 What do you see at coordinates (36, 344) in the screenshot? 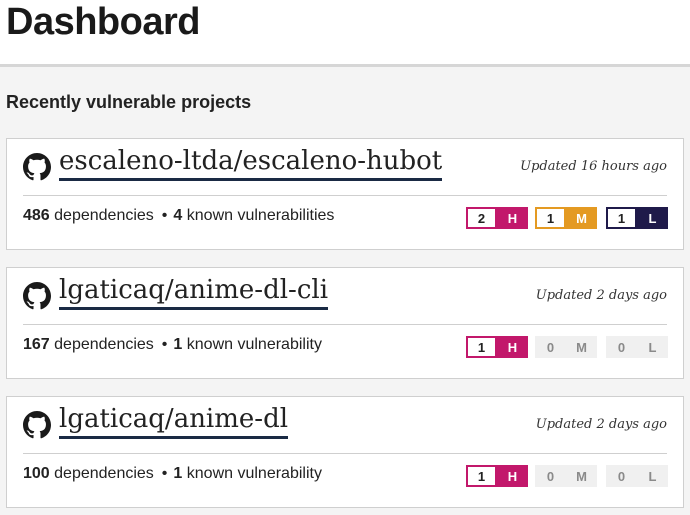
I see `dependency-count: 167` at bounding box center [36, 344].